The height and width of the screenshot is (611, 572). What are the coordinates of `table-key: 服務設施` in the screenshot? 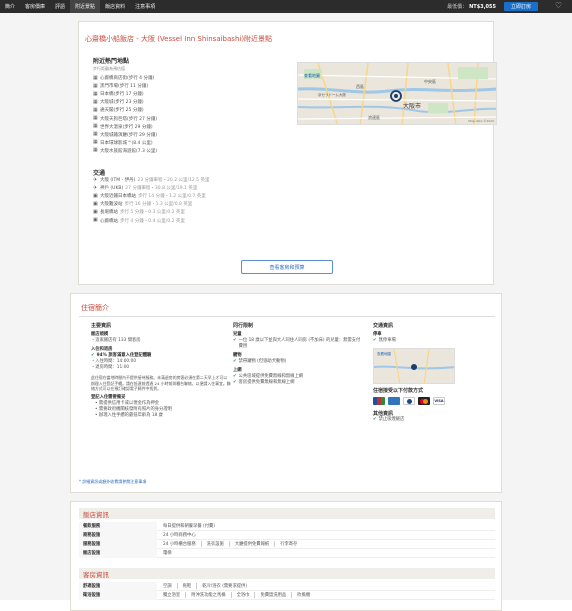 It's located at (118, 544).